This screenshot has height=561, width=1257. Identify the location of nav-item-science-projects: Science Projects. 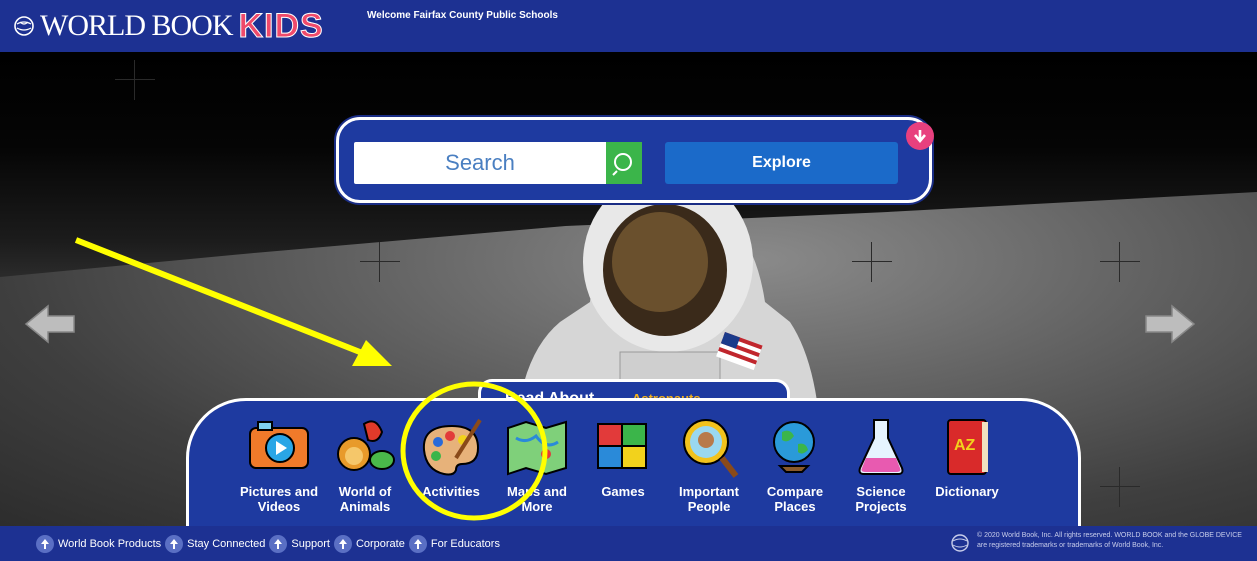
(881, 464).